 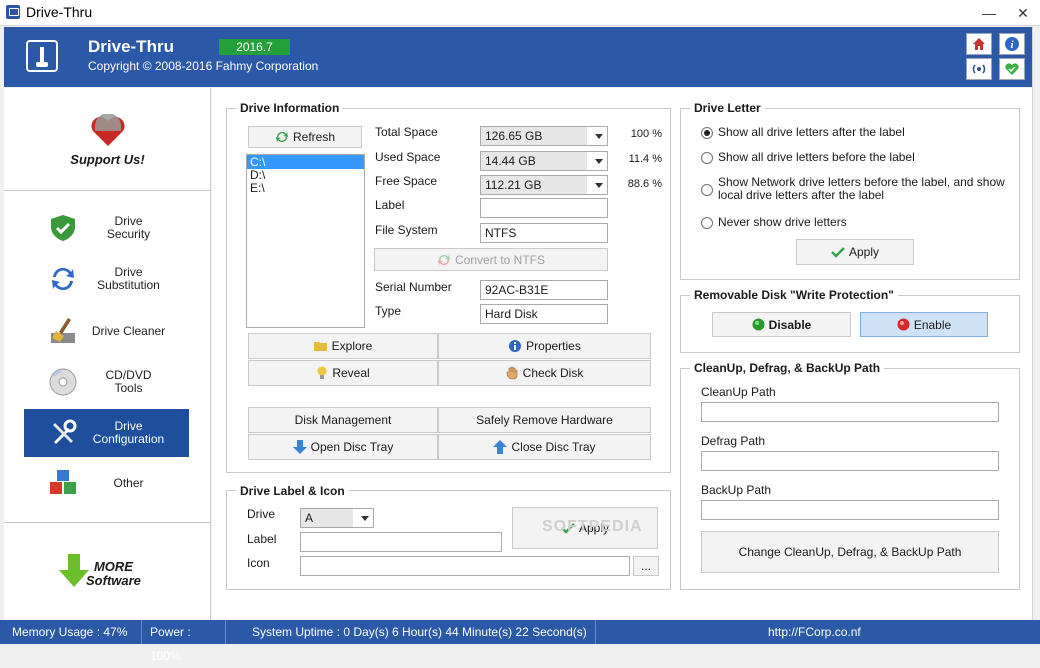 I want to click on info-icon: i, so click(x=1012, y=44).